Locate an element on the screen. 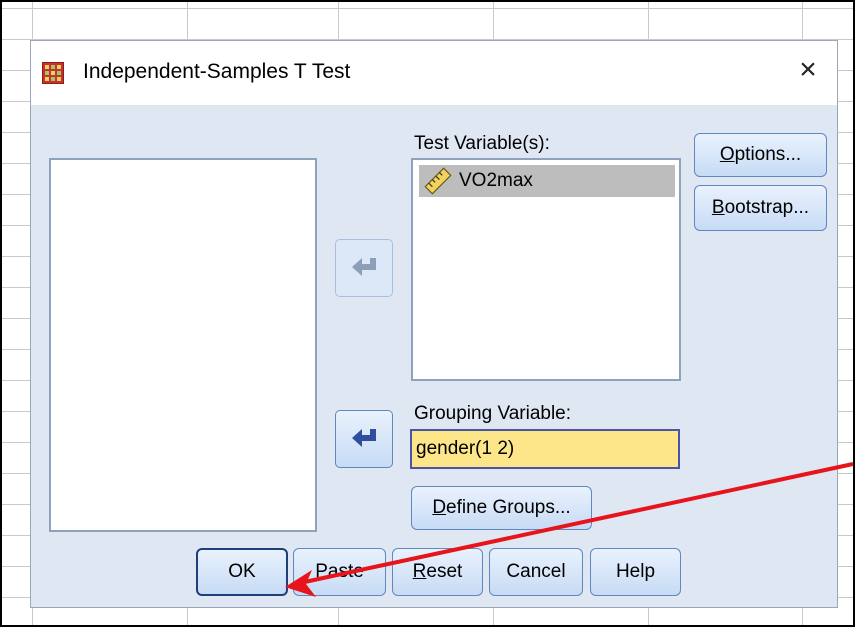  test-variables-list: VO2max is located at coordinates (546, 269).